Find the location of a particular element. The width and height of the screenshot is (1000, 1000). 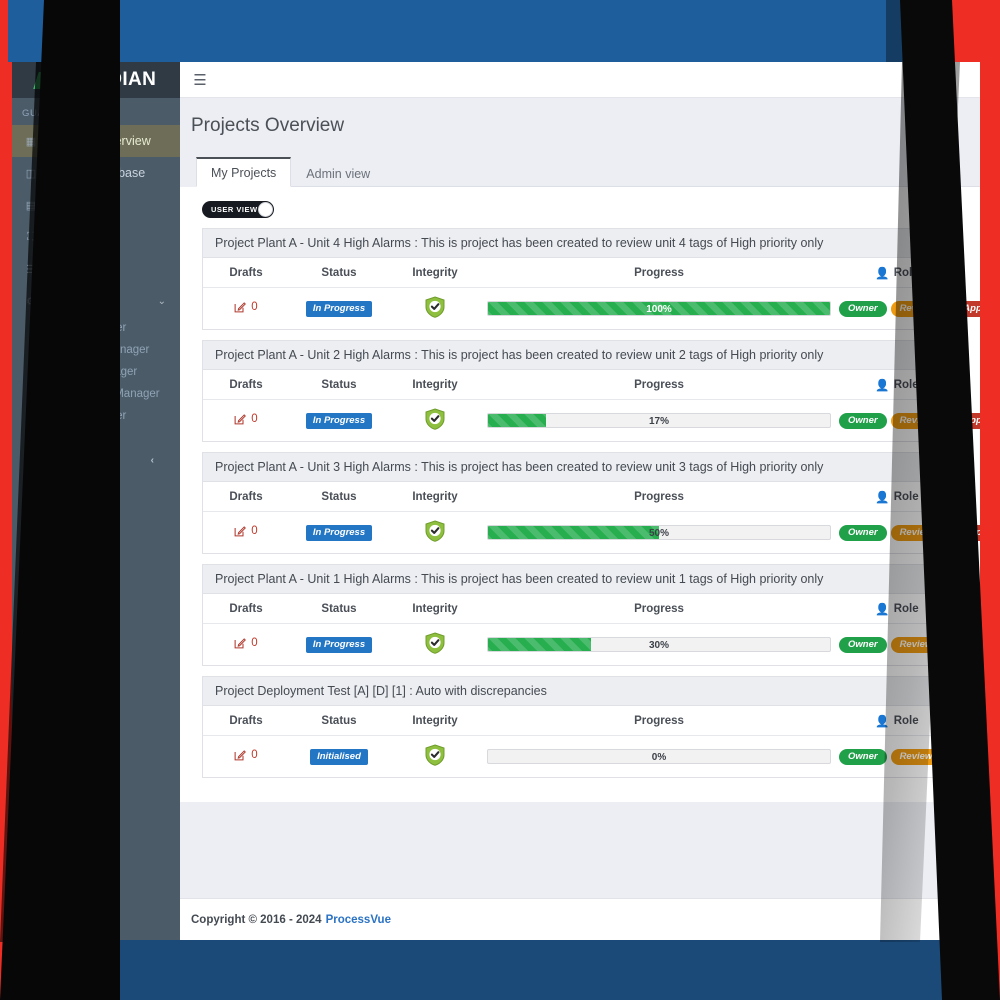

cell-progress: 0% is located at coordinates (659, 757).